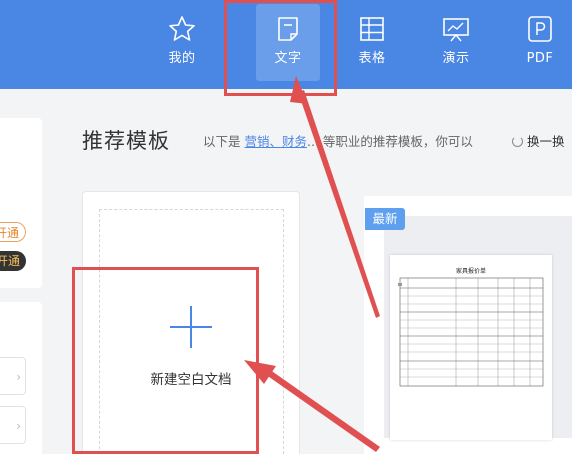 The image size is (572, 454). Describe the element at coordinates (191, 380) in the screenshot. I see `new-blank-document-label: 新建空白文档` at that location.